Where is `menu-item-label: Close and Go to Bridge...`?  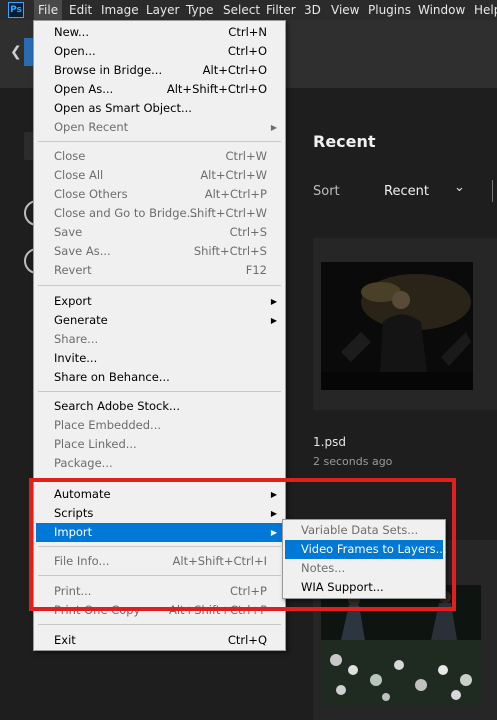 menu-item-label: Close and Go to Bridge... is located at coordinates (126, 213).